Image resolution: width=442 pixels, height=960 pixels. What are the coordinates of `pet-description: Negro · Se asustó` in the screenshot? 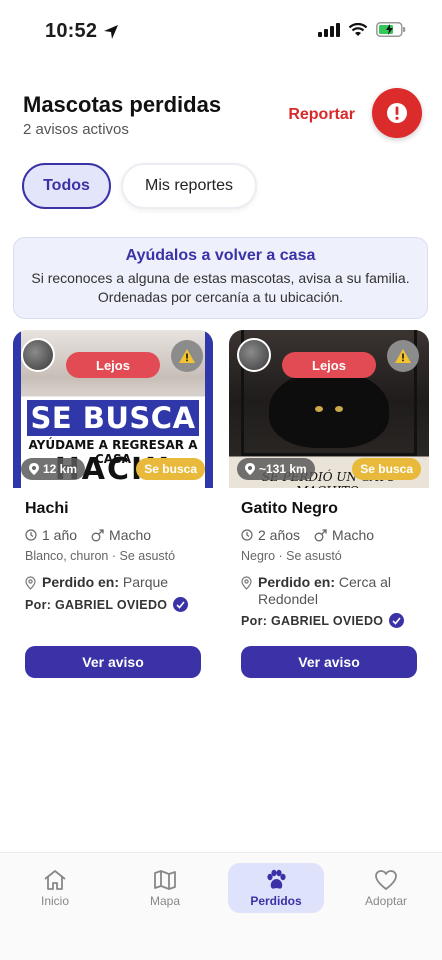 It's located at (291, 556).